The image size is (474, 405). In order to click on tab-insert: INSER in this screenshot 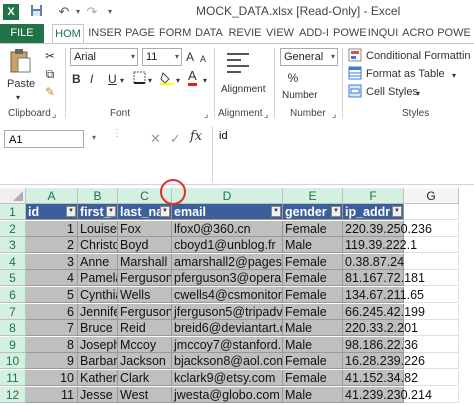, I will do `click(105, 33)`.